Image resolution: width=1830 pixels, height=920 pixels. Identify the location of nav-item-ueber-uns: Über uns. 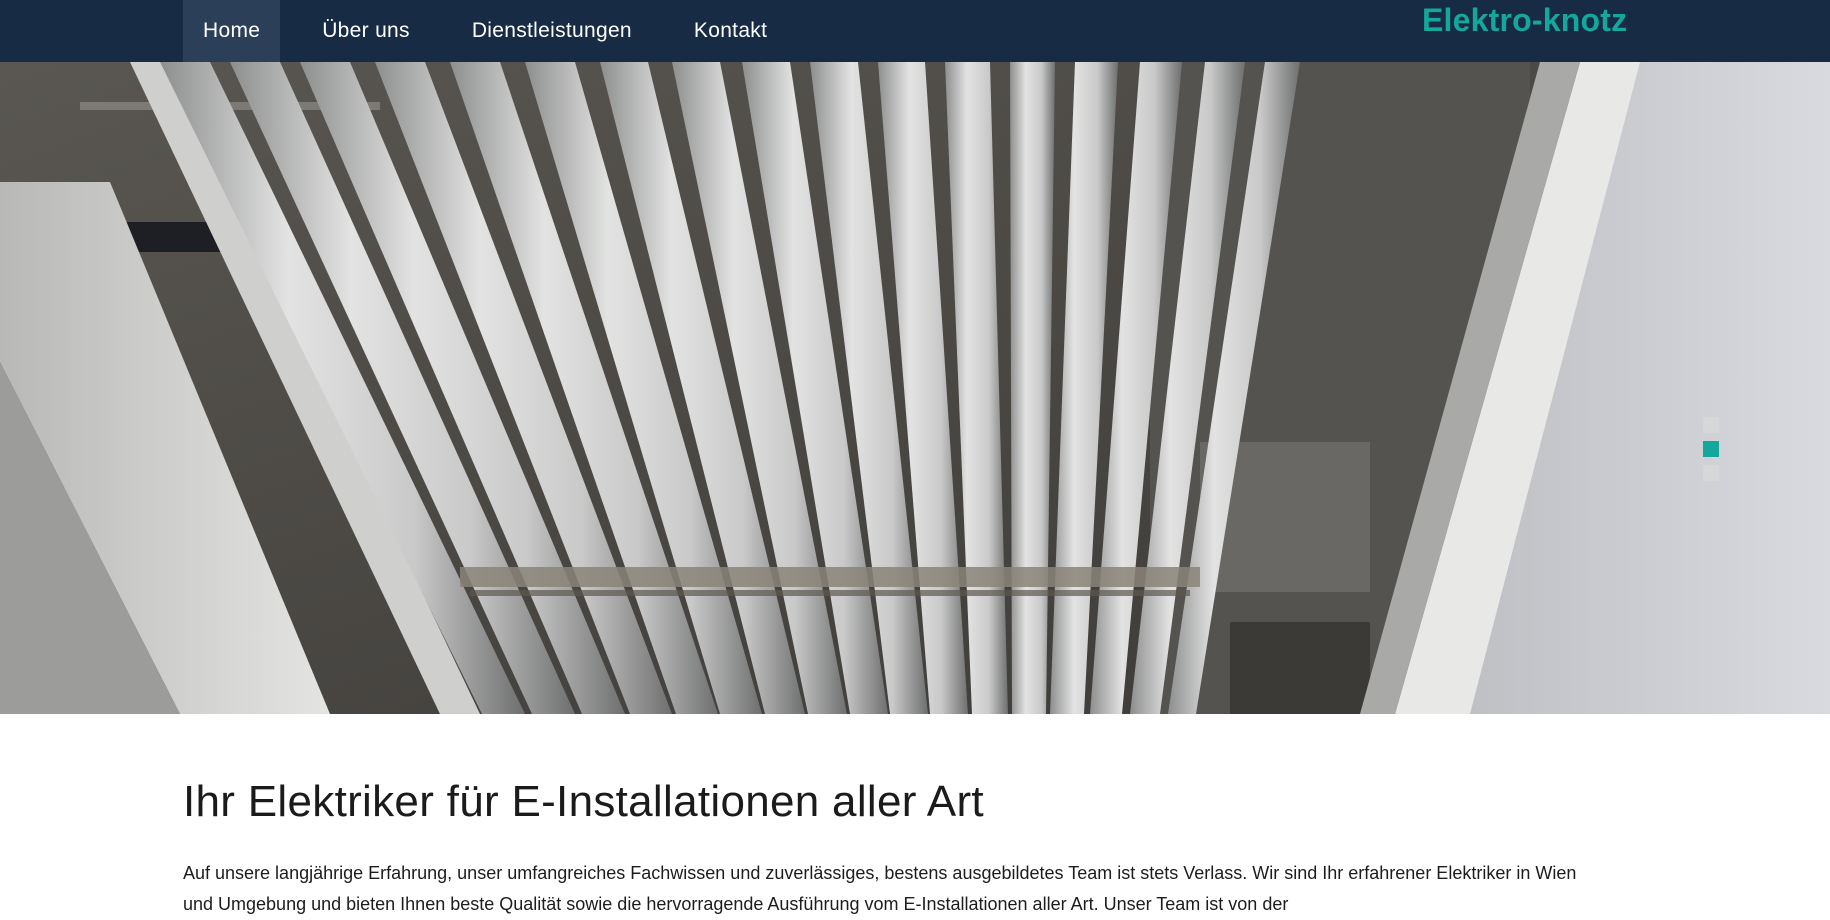
(366, 31).